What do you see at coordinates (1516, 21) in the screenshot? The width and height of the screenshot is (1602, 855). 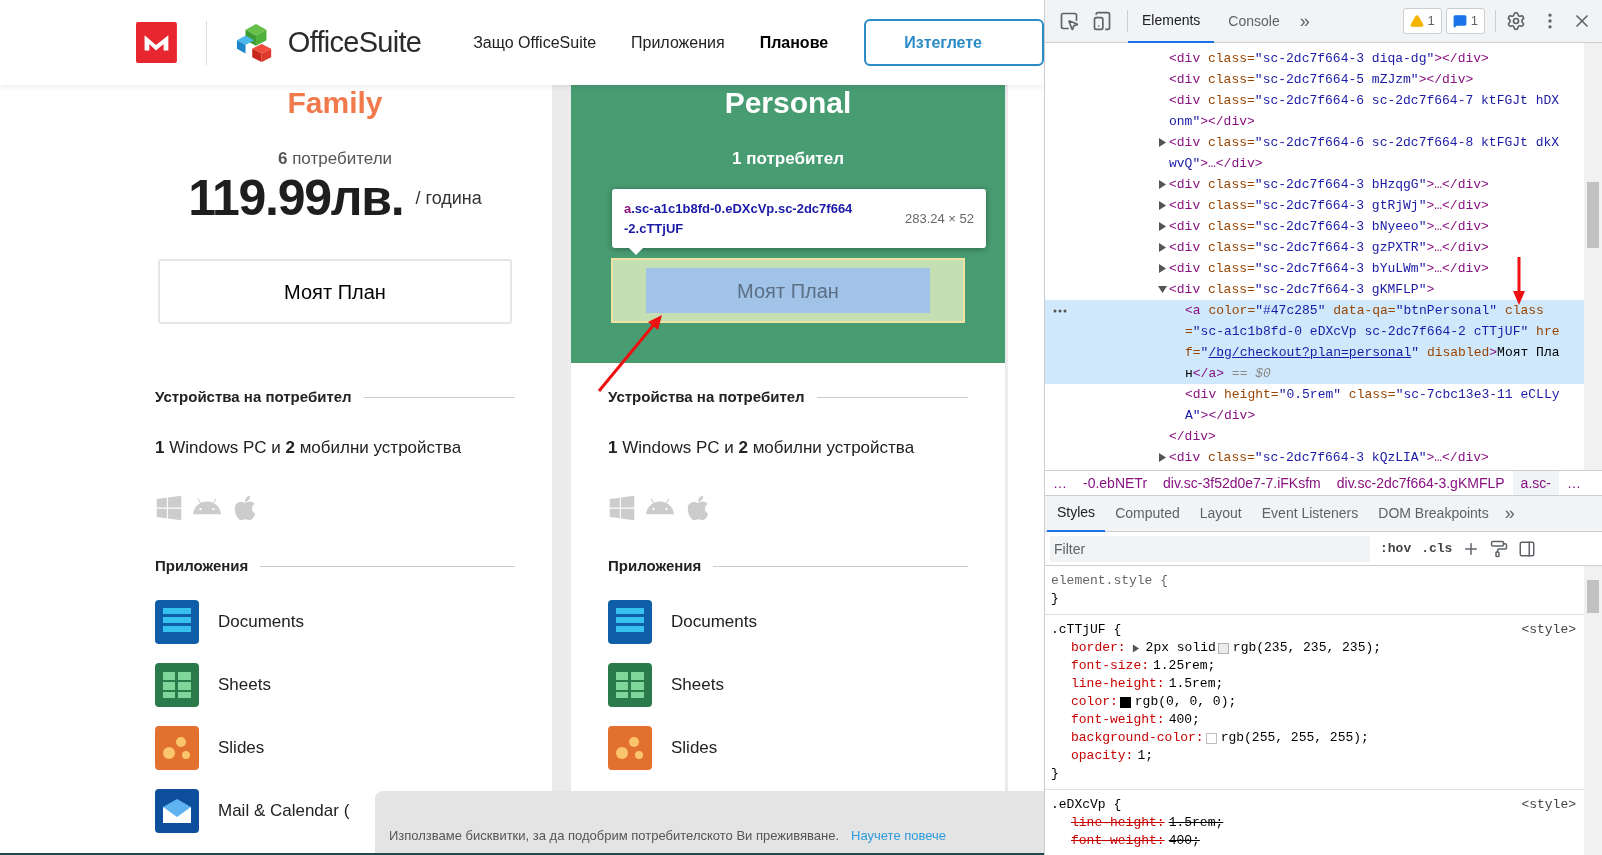 I see `settings-icon` at bounding box center [1516, 21].